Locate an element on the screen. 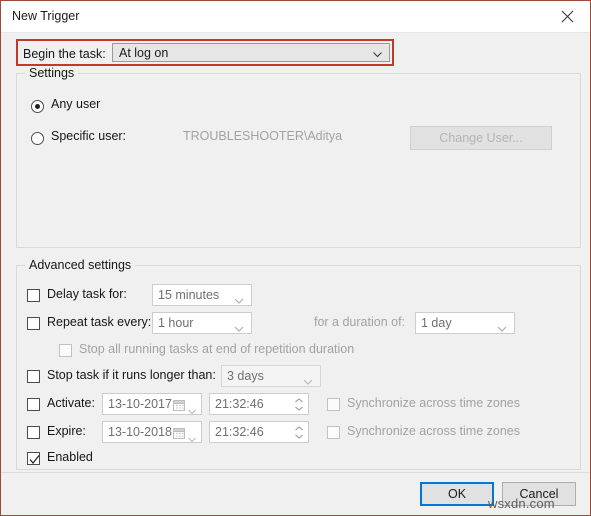 The width and height of the screenshot is (591, 516). activate-sync-checkbox is located at coordinates (333, 404).